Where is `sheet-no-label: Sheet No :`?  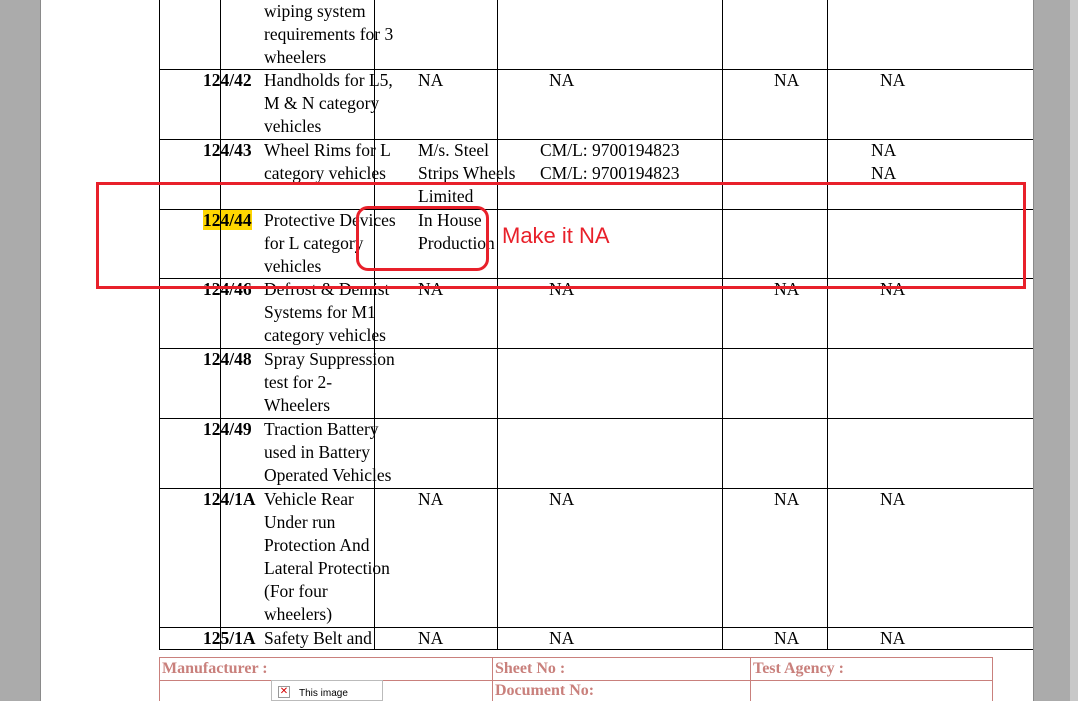 sheet-no-label: Sheet No : is located at coordinates (530, 668).